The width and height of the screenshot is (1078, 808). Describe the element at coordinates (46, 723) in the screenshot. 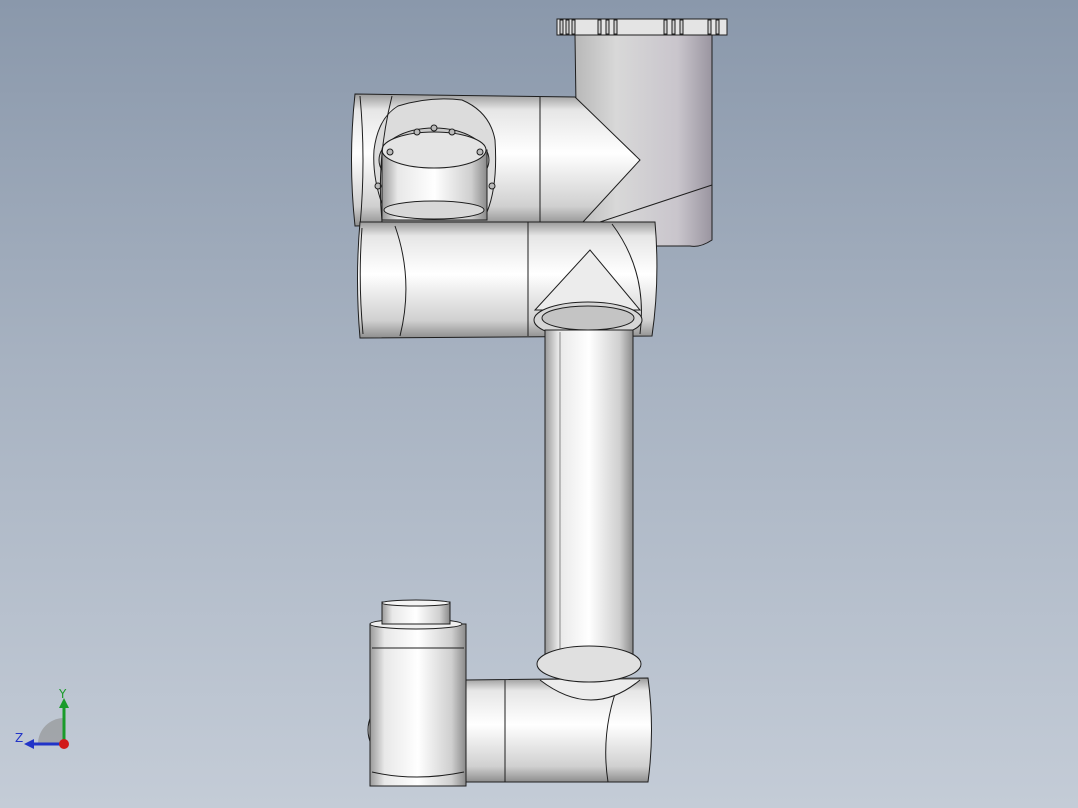

I see `orientation-triad` at that location.